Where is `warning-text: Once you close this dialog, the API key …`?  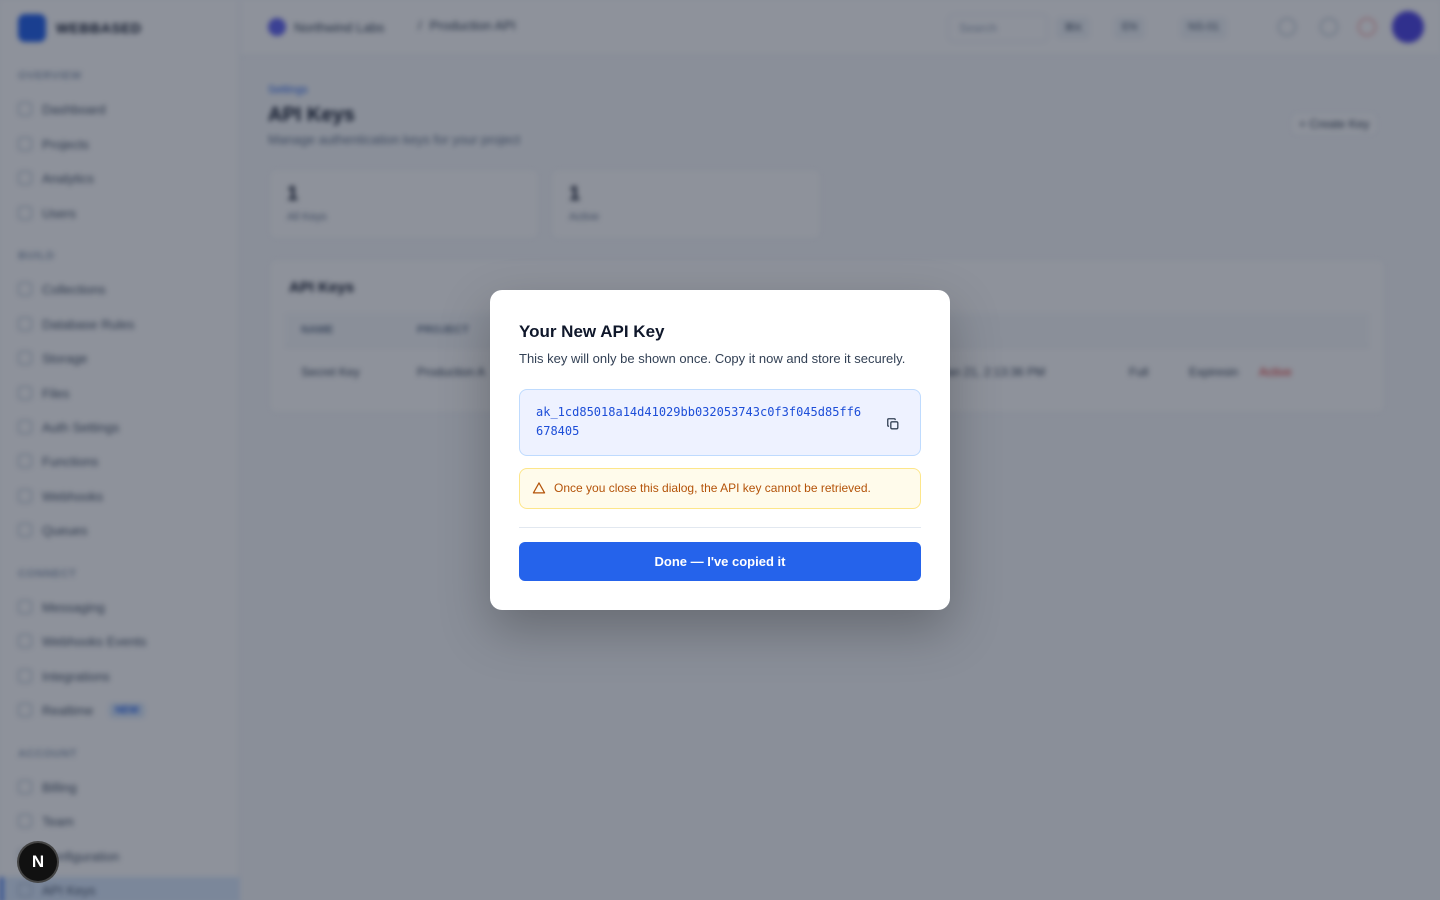 warning-text: Once you close this dialog, the API key … is located at coordinates (712, 488).